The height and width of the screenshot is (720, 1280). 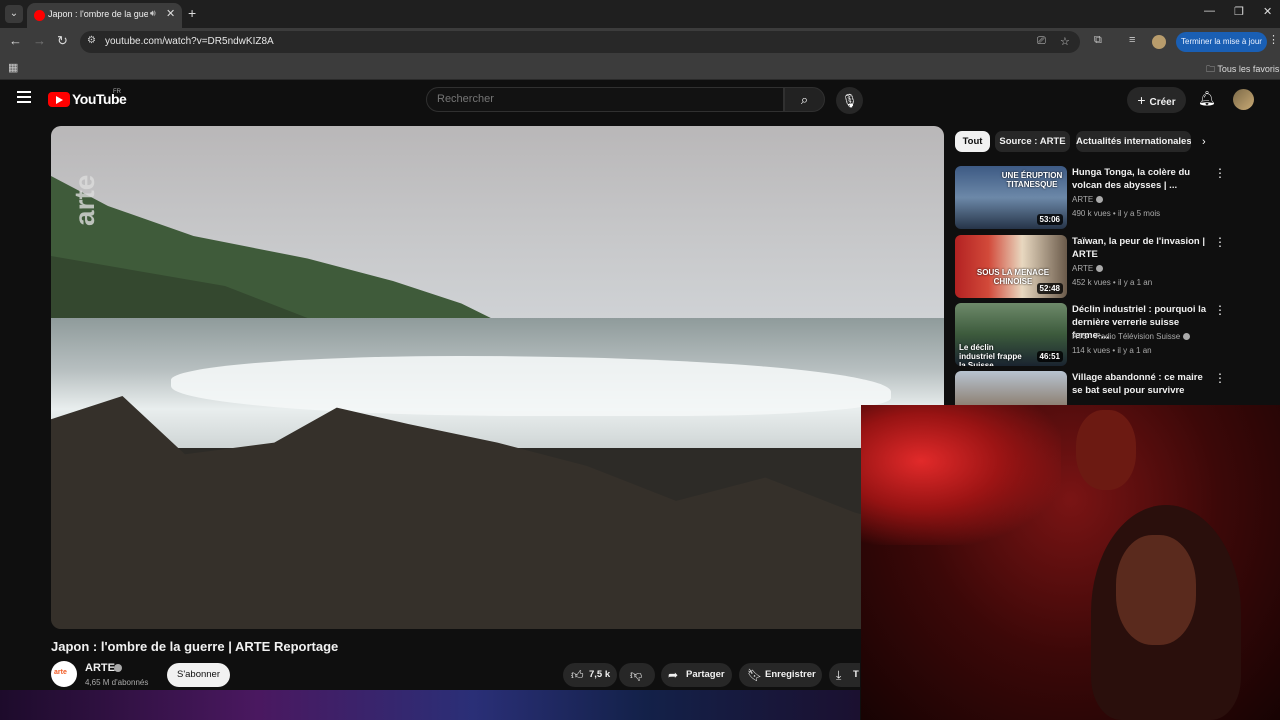 What do you see at coordinates (198, 675) in the screenshot?
I see `subscribe-button: S'abonner` at bounding box center [198, 675].